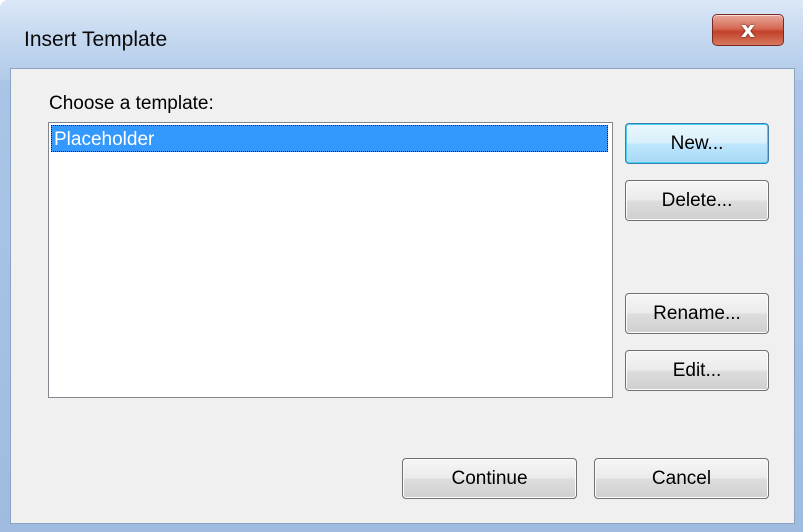 The width and height of the screenshot is (803, 532). I want to click on close-button: x, so click(748, 30).